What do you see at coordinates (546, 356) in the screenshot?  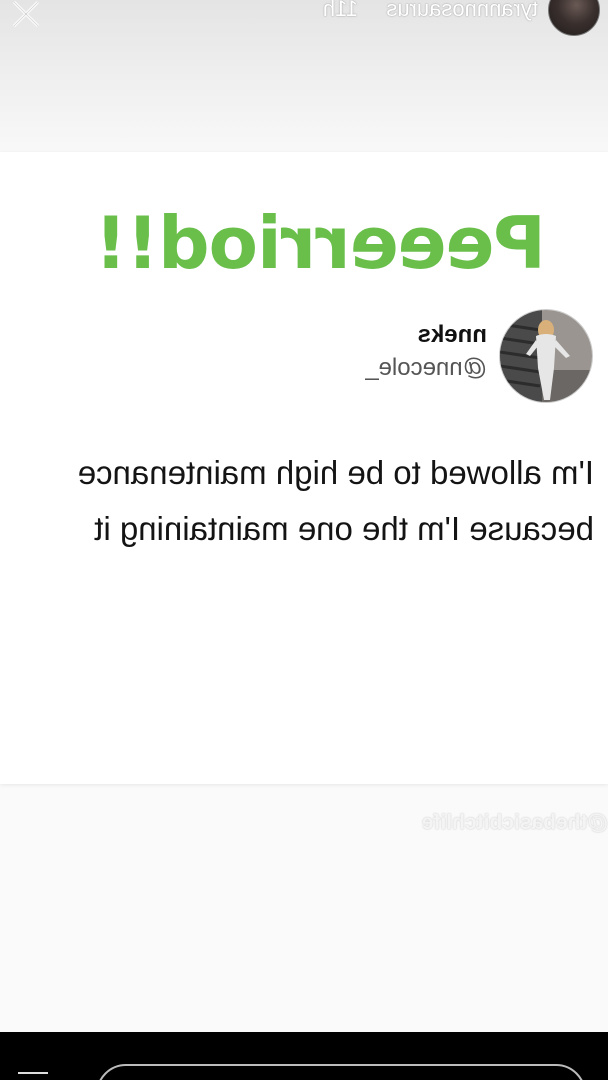 I see `tweet-avatar` at bounding box center [546, 356].